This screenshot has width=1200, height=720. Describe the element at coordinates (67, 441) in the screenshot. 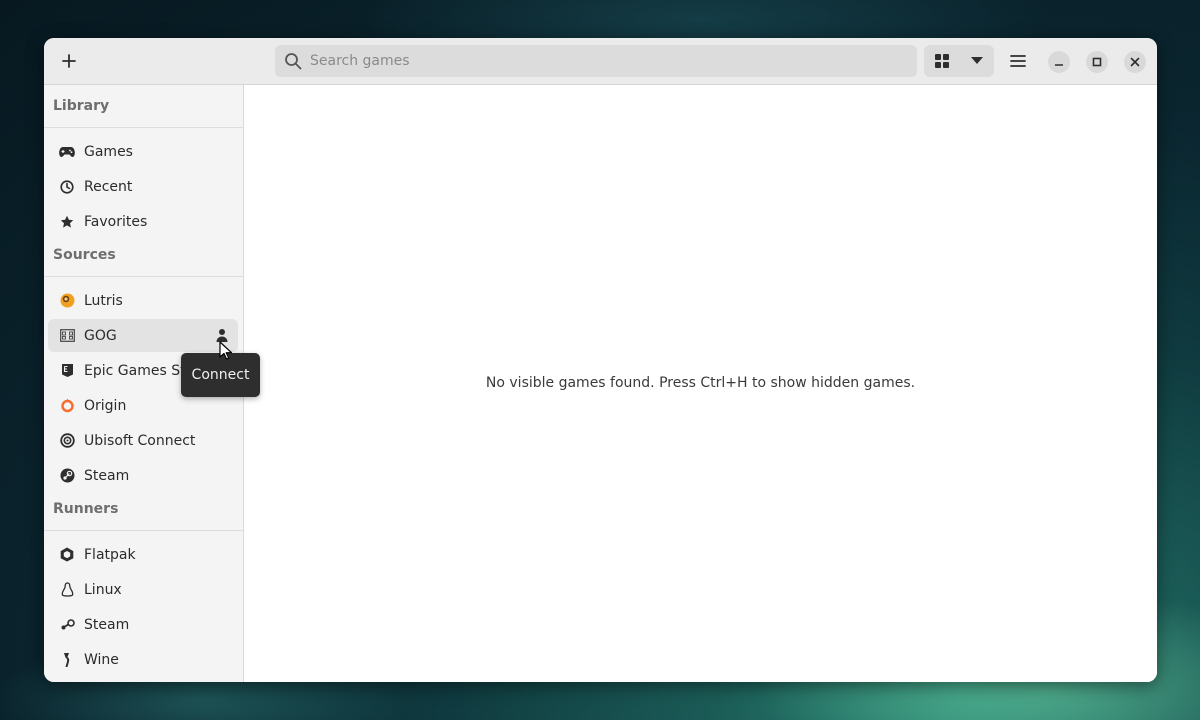

I see `ubisoft-icon` at that location.